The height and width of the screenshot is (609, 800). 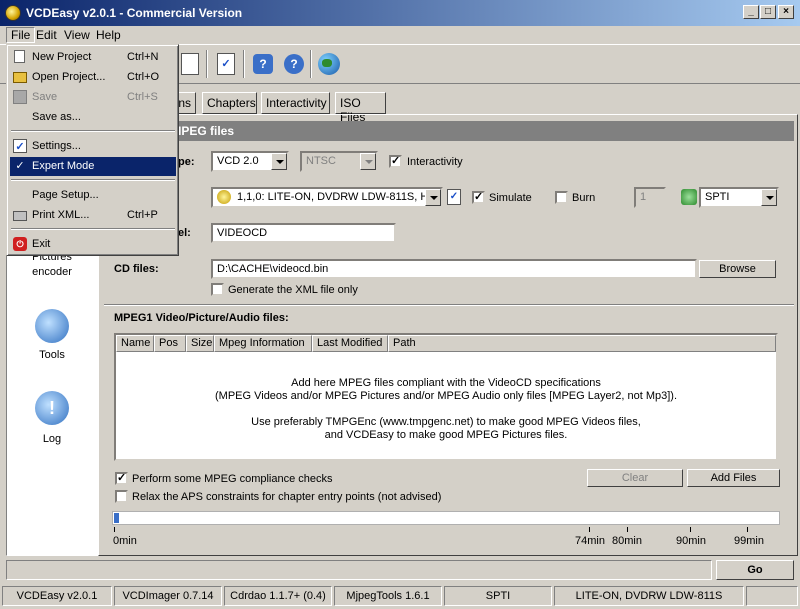 What do you see at coordinates (77, 35) in the screenshot?
I see `menu-view: View` at bounding box center [77, 35].